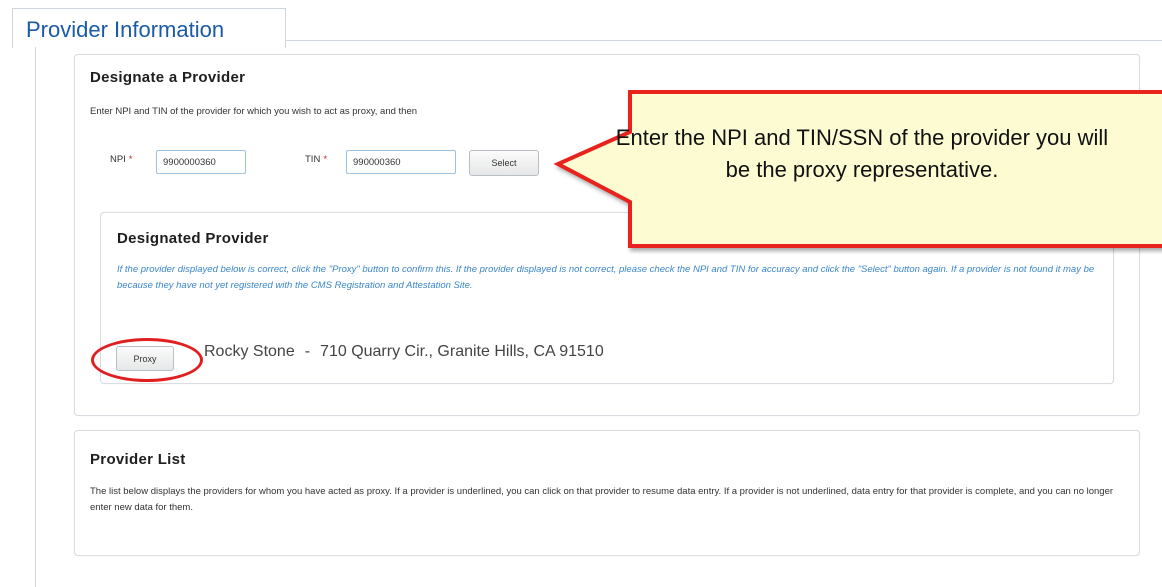 The height and width of the screenshot is (587, 1162). What do you see at coordinates (724, 40) in the screenshot?
I see `header-divider` at bounding box center [724, 40].